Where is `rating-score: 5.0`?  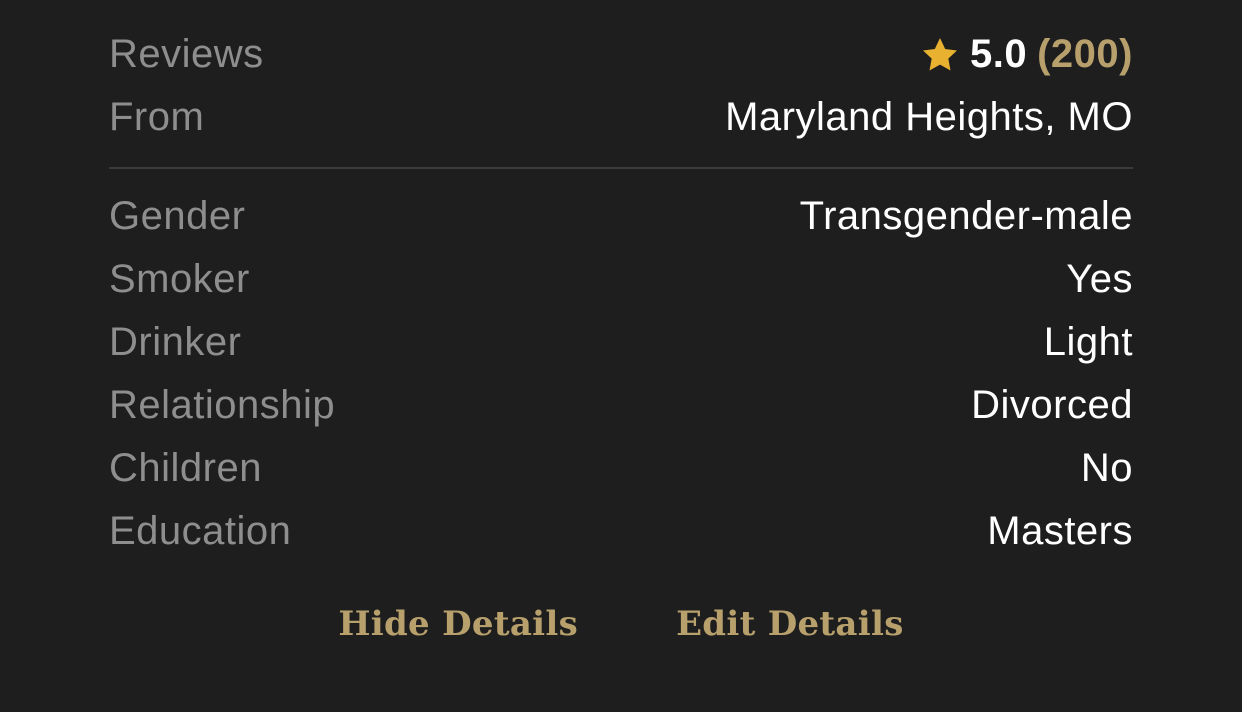
rating-score: 5.0 is located at coordinates (999, 54).